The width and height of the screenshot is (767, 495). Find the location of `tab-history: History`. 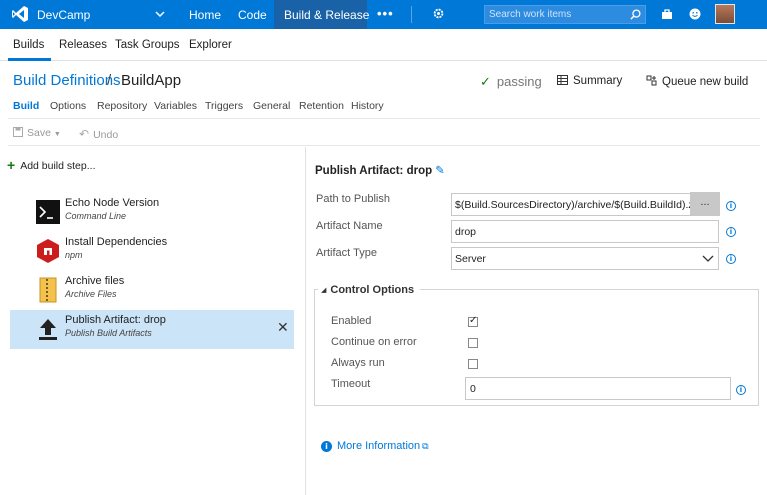

tab-history: History is located at coordinates (367, 106).